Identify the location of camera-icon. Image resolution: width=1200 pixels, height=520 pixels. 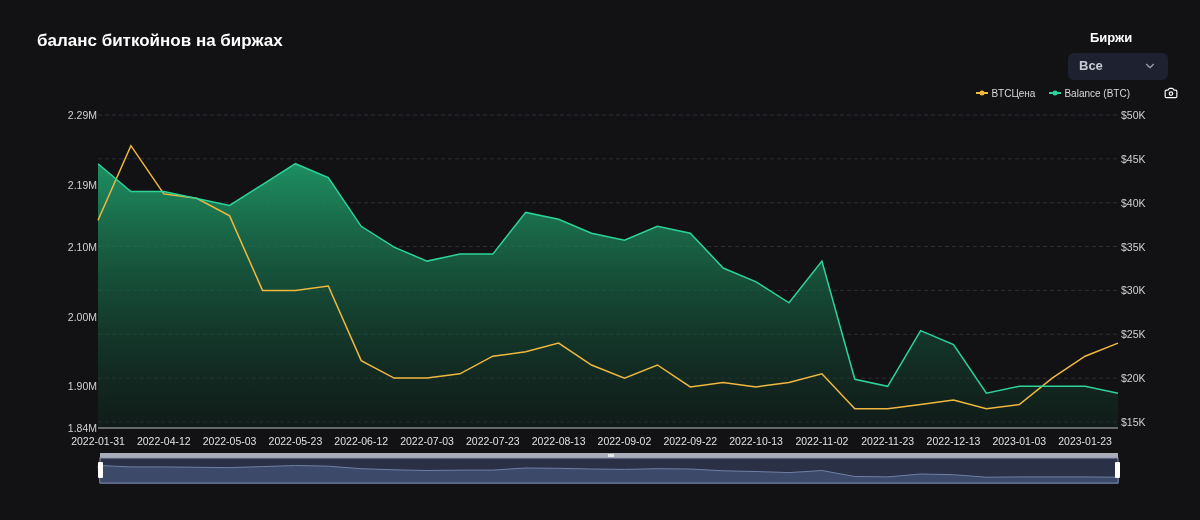
(1171, 93).